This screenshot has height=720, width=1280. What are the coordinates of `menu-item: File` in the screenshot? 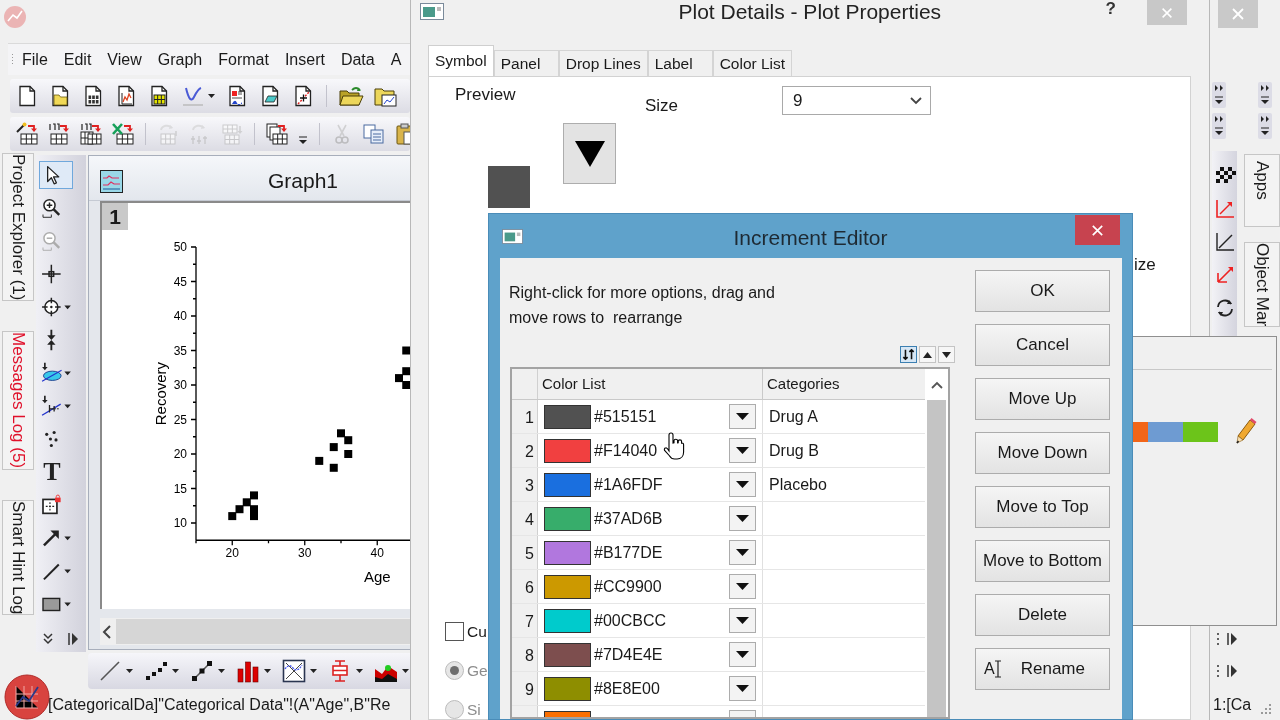 It's located at (35, 59).